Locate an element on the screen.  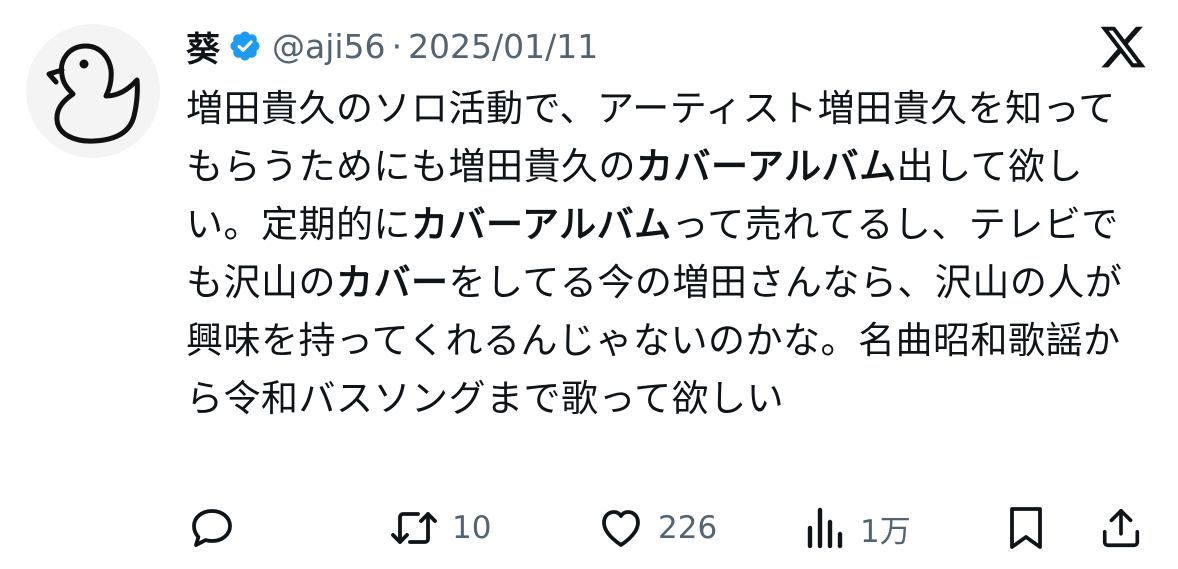
share-icon is located at coordinates (1121, 528).